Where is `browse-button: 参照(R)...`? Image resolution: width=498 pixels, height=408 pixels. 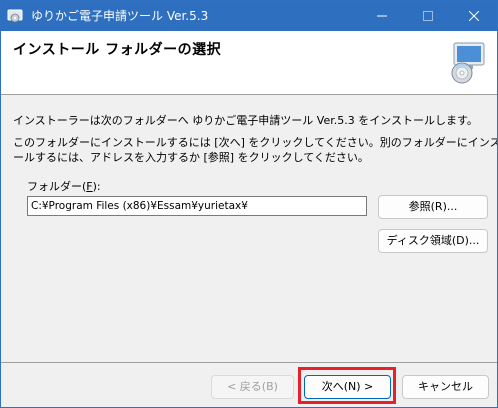 browse-button: 参照(R)... is located at coordinates (433, 207).